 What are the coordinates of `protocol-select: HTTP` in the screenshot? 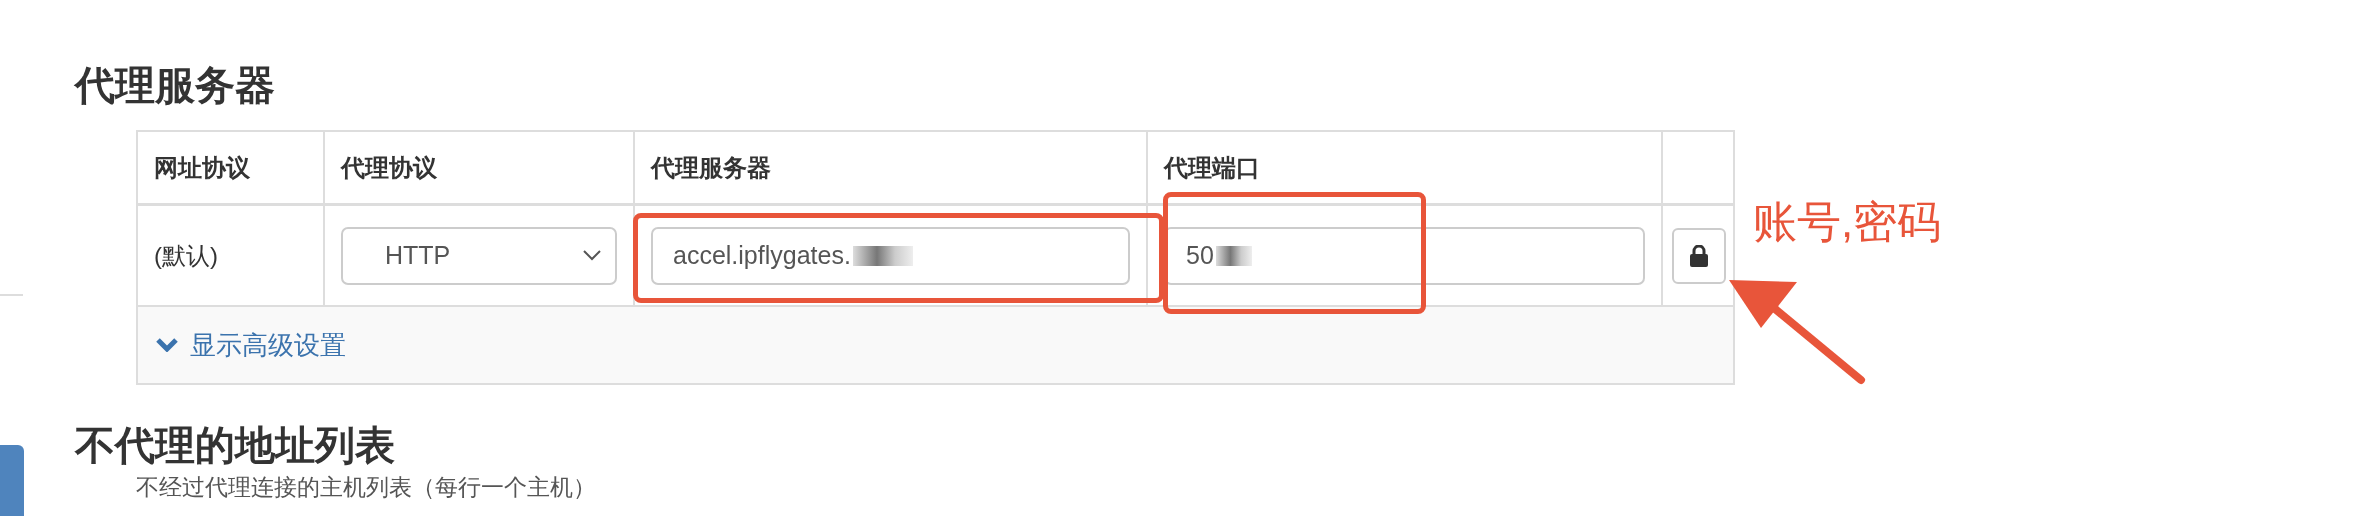 It's located at (479, 255).